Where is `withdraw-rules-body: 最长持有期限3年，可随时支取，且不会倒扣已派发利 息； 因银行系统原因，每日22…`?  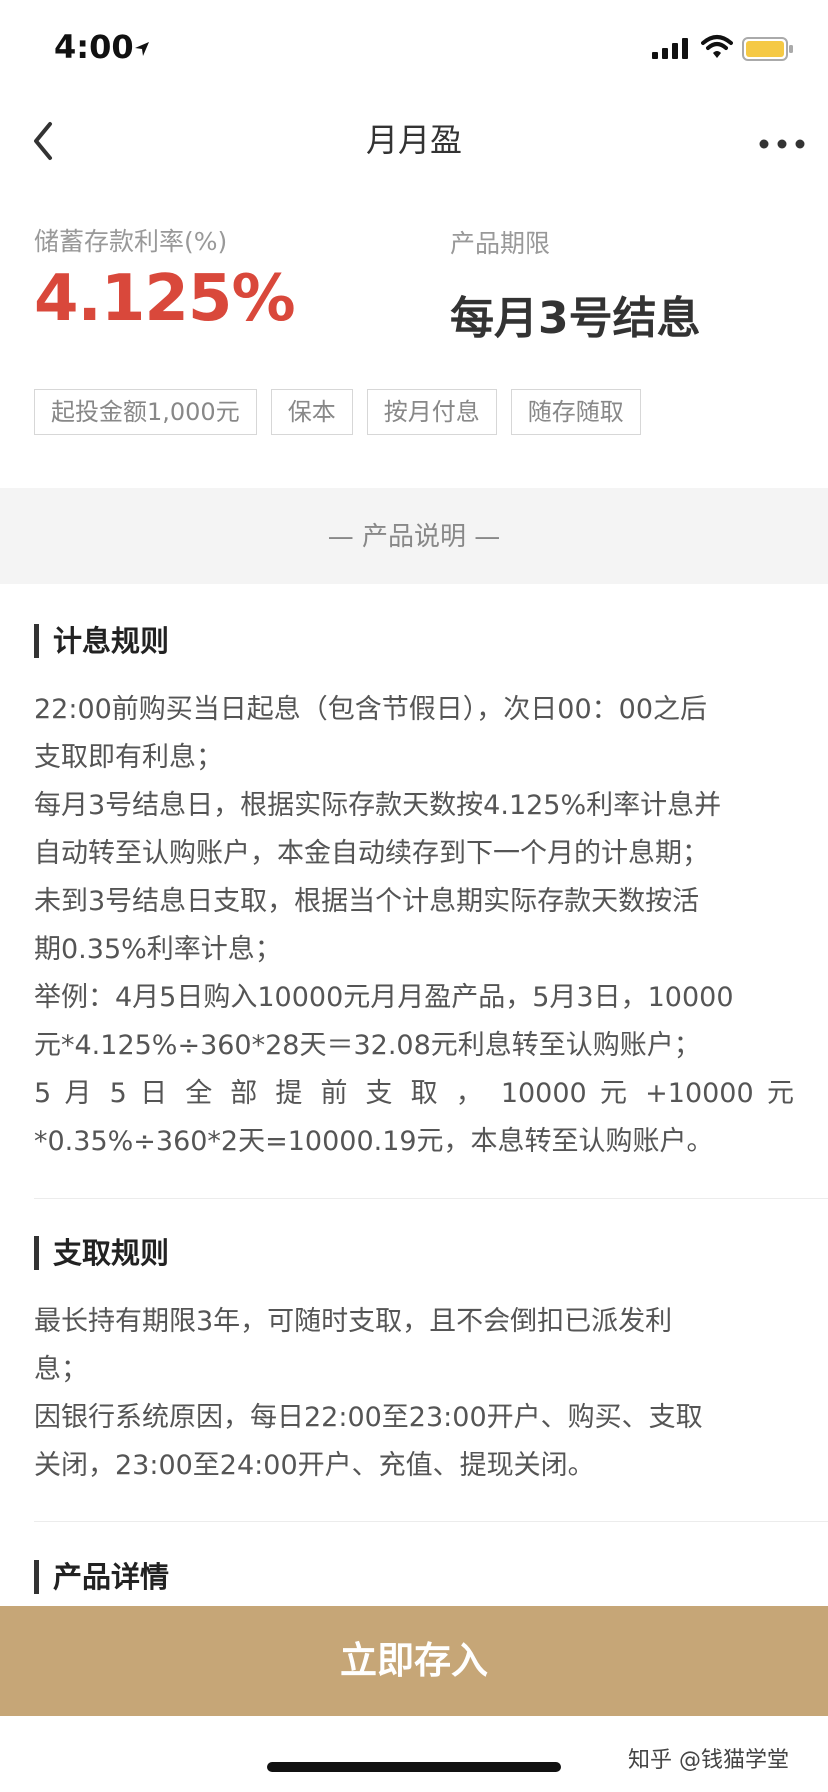
withdraw-rules-body: 最长持有期限3年，可随时支取，且不会倒扣已派发利 息； 因银行系统原因，每日22… is located at coordinates (414, 1394).